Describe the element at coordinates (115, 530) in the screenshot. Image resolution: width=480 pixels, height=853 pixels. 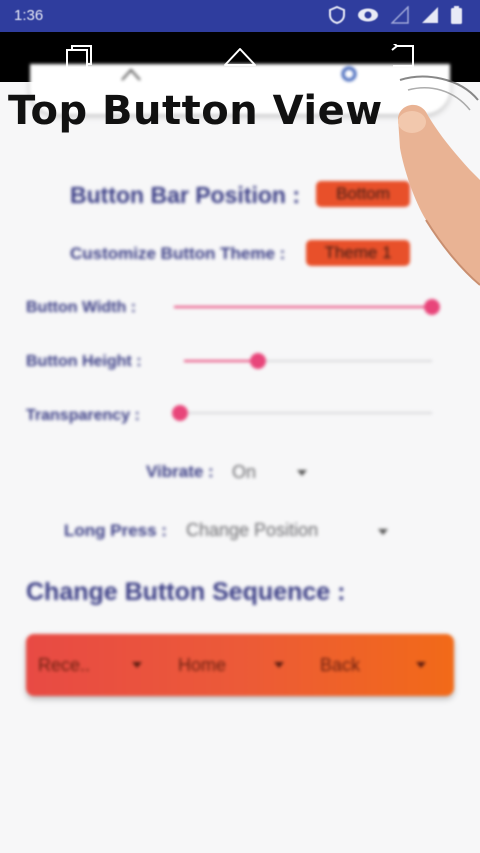
I see `long-press-label: Long Press :` at that location.